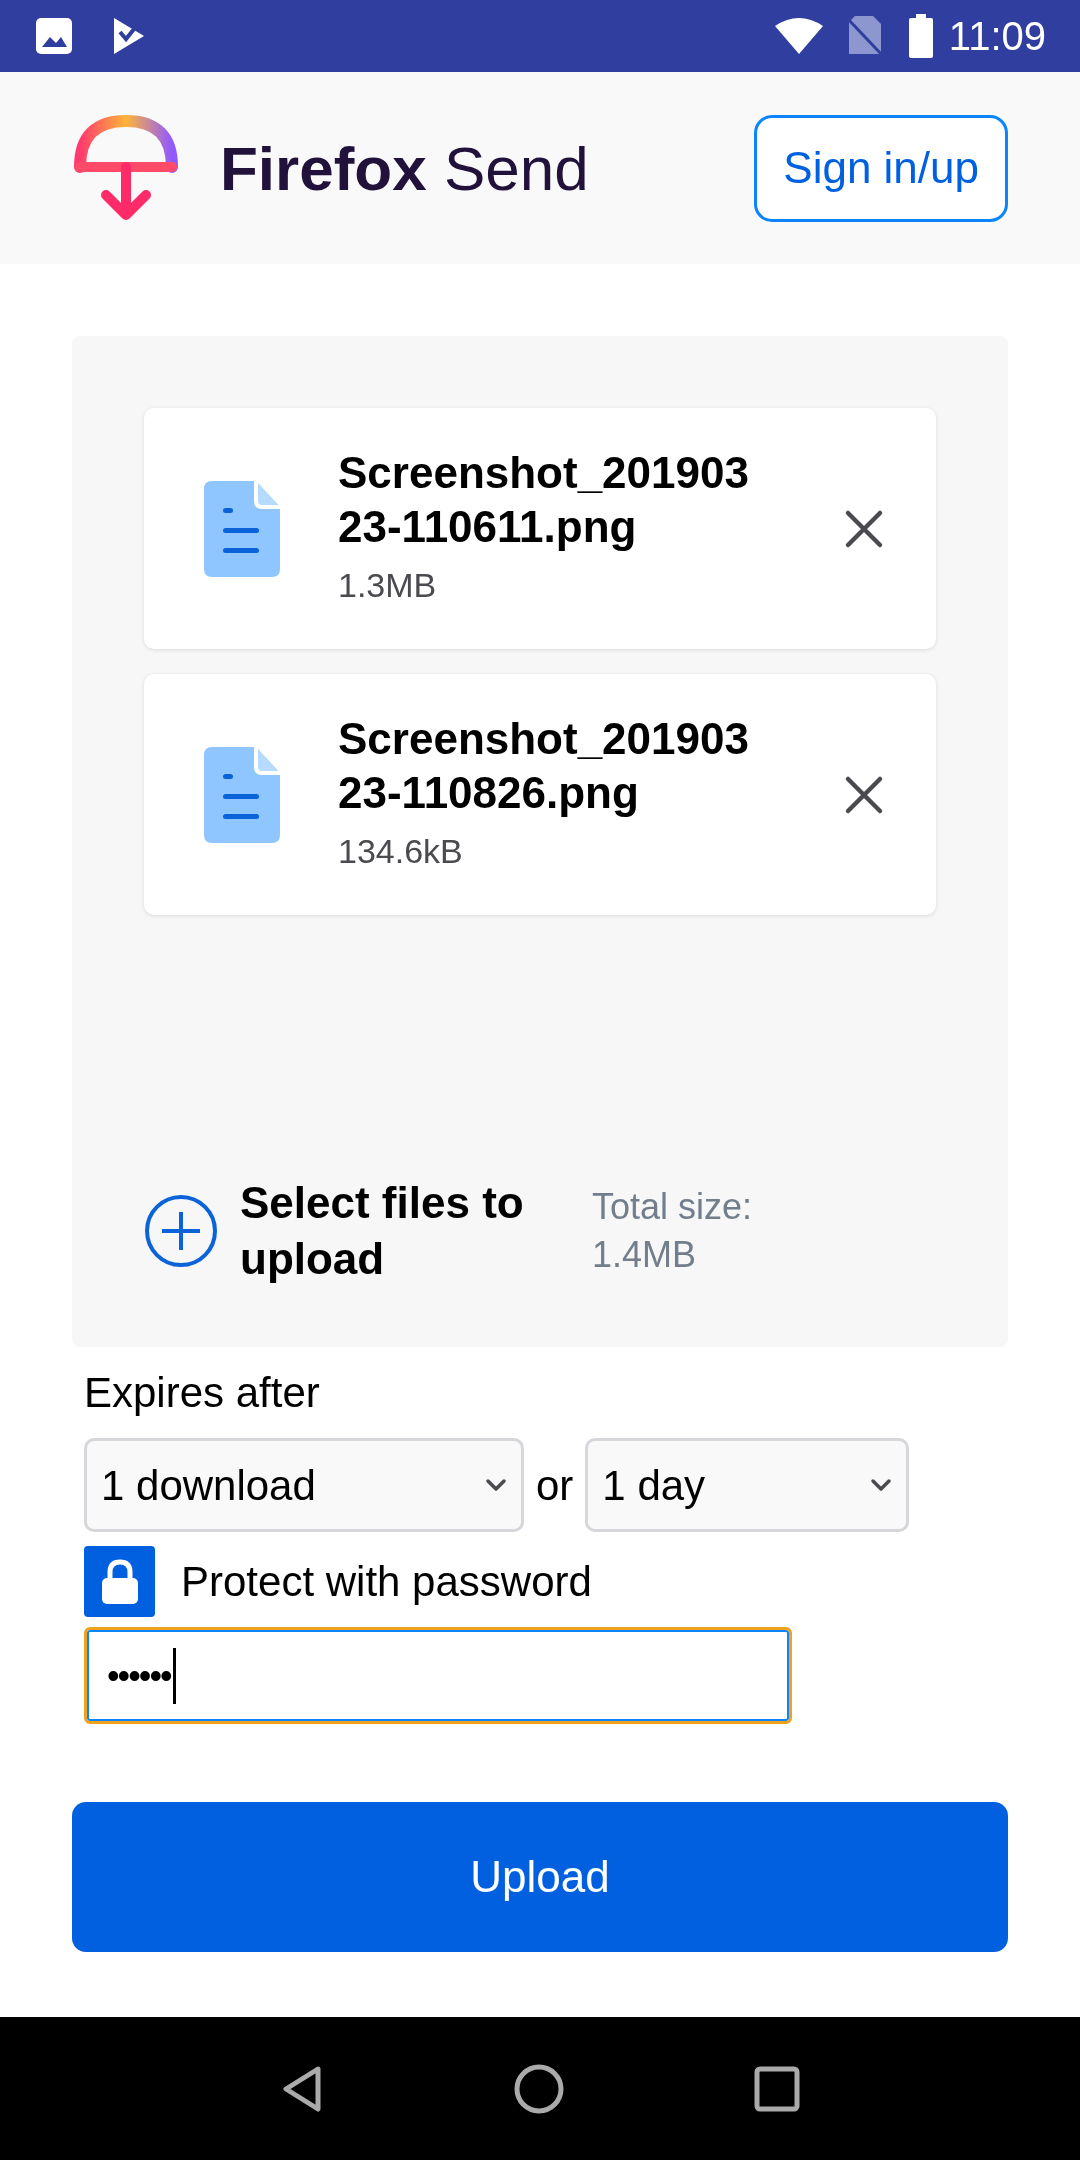  What do you see at coordinates (202, 1393) in the screenshot?
I see `expires-label: Expires after` at bounding box center [202, 1393].